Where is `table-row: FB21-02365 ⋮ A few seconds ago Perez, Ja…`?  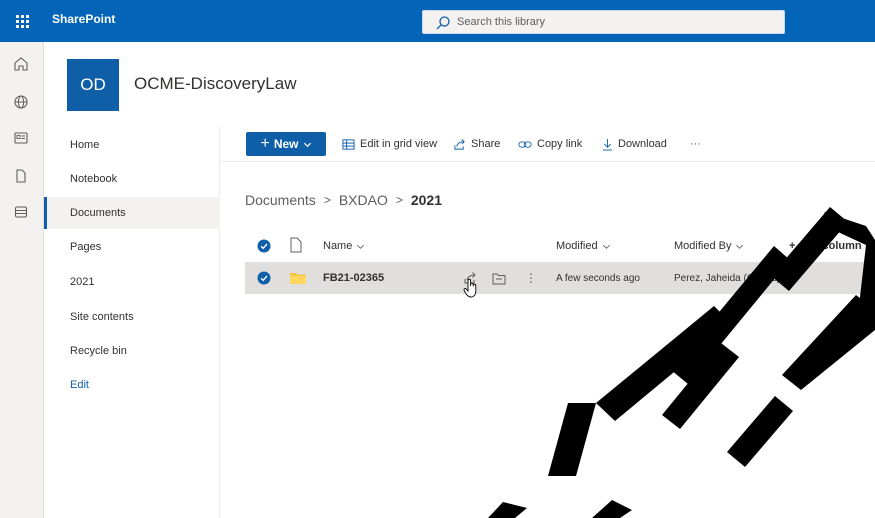 table-row: FB21-02365 ⋮ A few seconds ago Perez, Ja… is located at coordinates (560, 280).